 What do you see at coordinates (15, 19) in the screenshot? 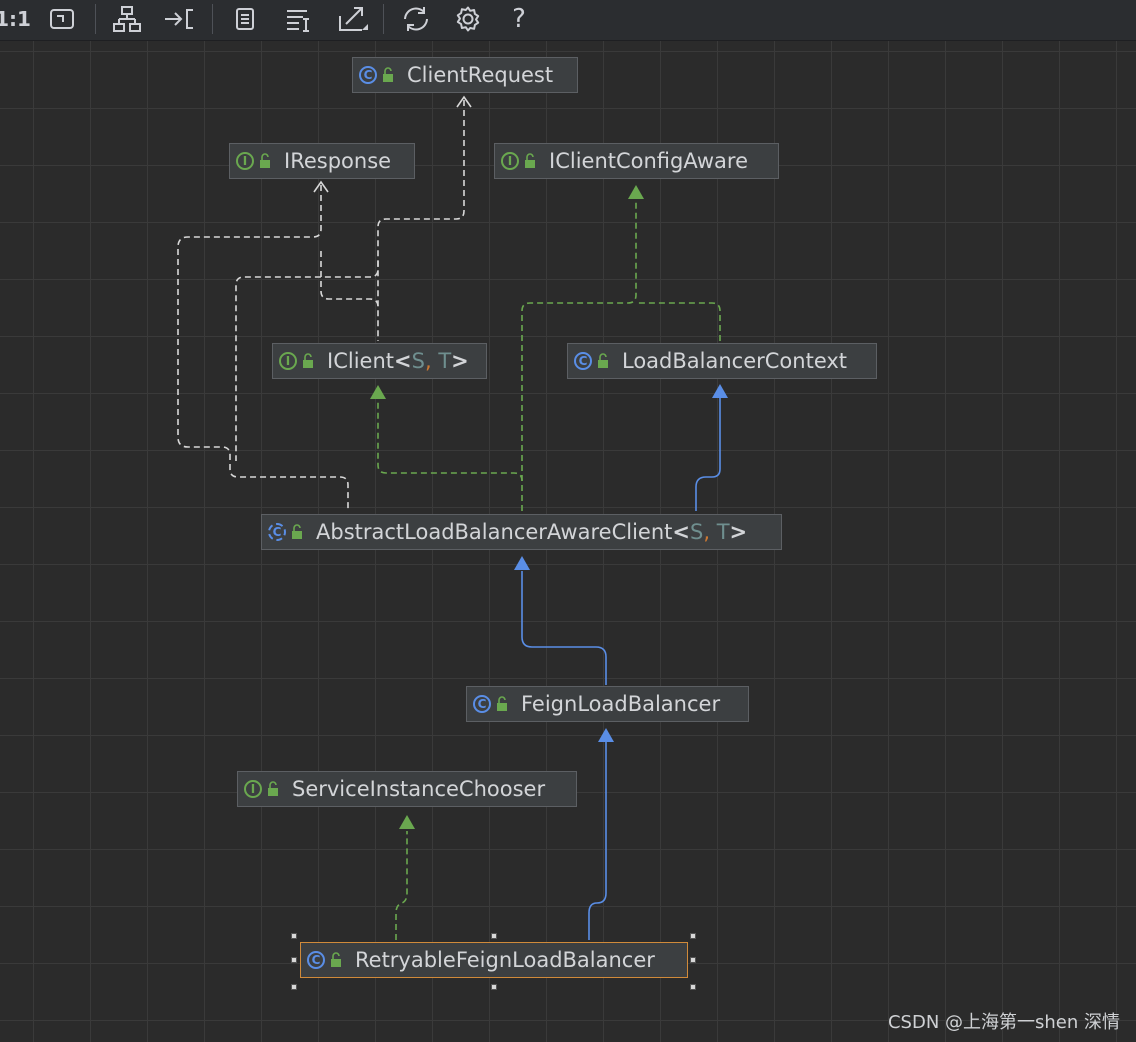
I see `actual-size-button: 1:1` at bounding box center [15, 19].